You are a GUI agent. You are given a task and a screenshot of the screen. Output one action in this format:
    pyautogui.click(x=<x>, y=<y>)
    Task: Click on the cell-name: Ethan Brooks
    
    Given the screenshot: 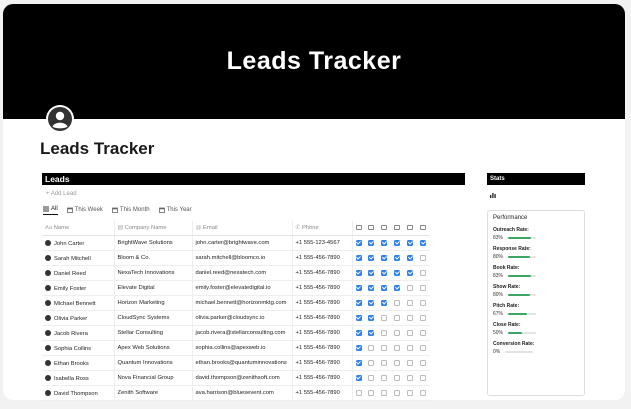 What is the action you would take?
    pyautogui.click(x=78, y=363)
    